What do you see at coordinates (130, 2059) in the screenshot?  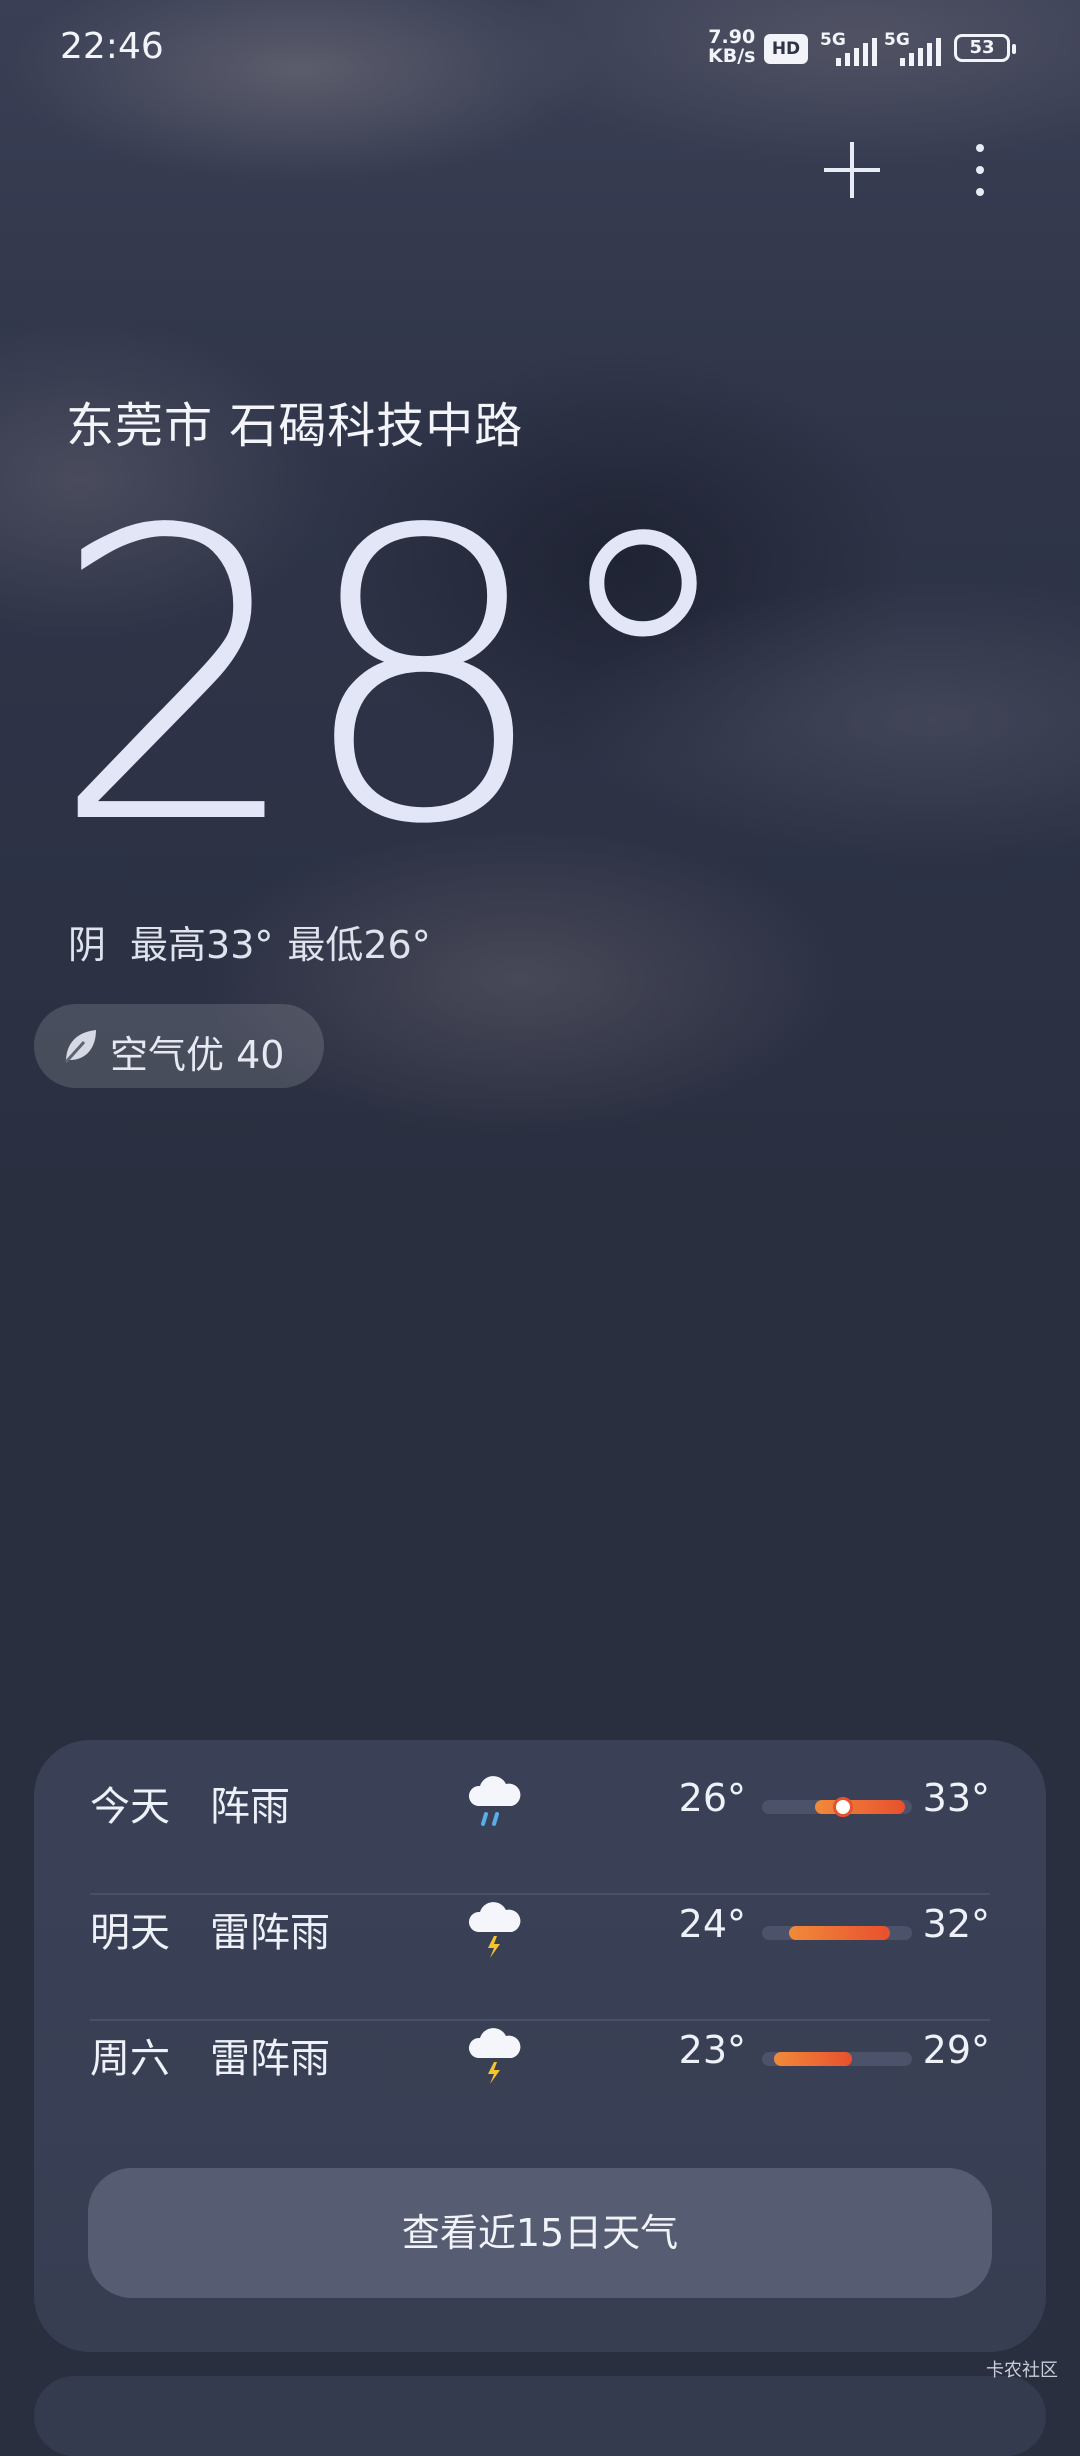 I see `forecast-day: 周六` at bounding box center [130, 2059].